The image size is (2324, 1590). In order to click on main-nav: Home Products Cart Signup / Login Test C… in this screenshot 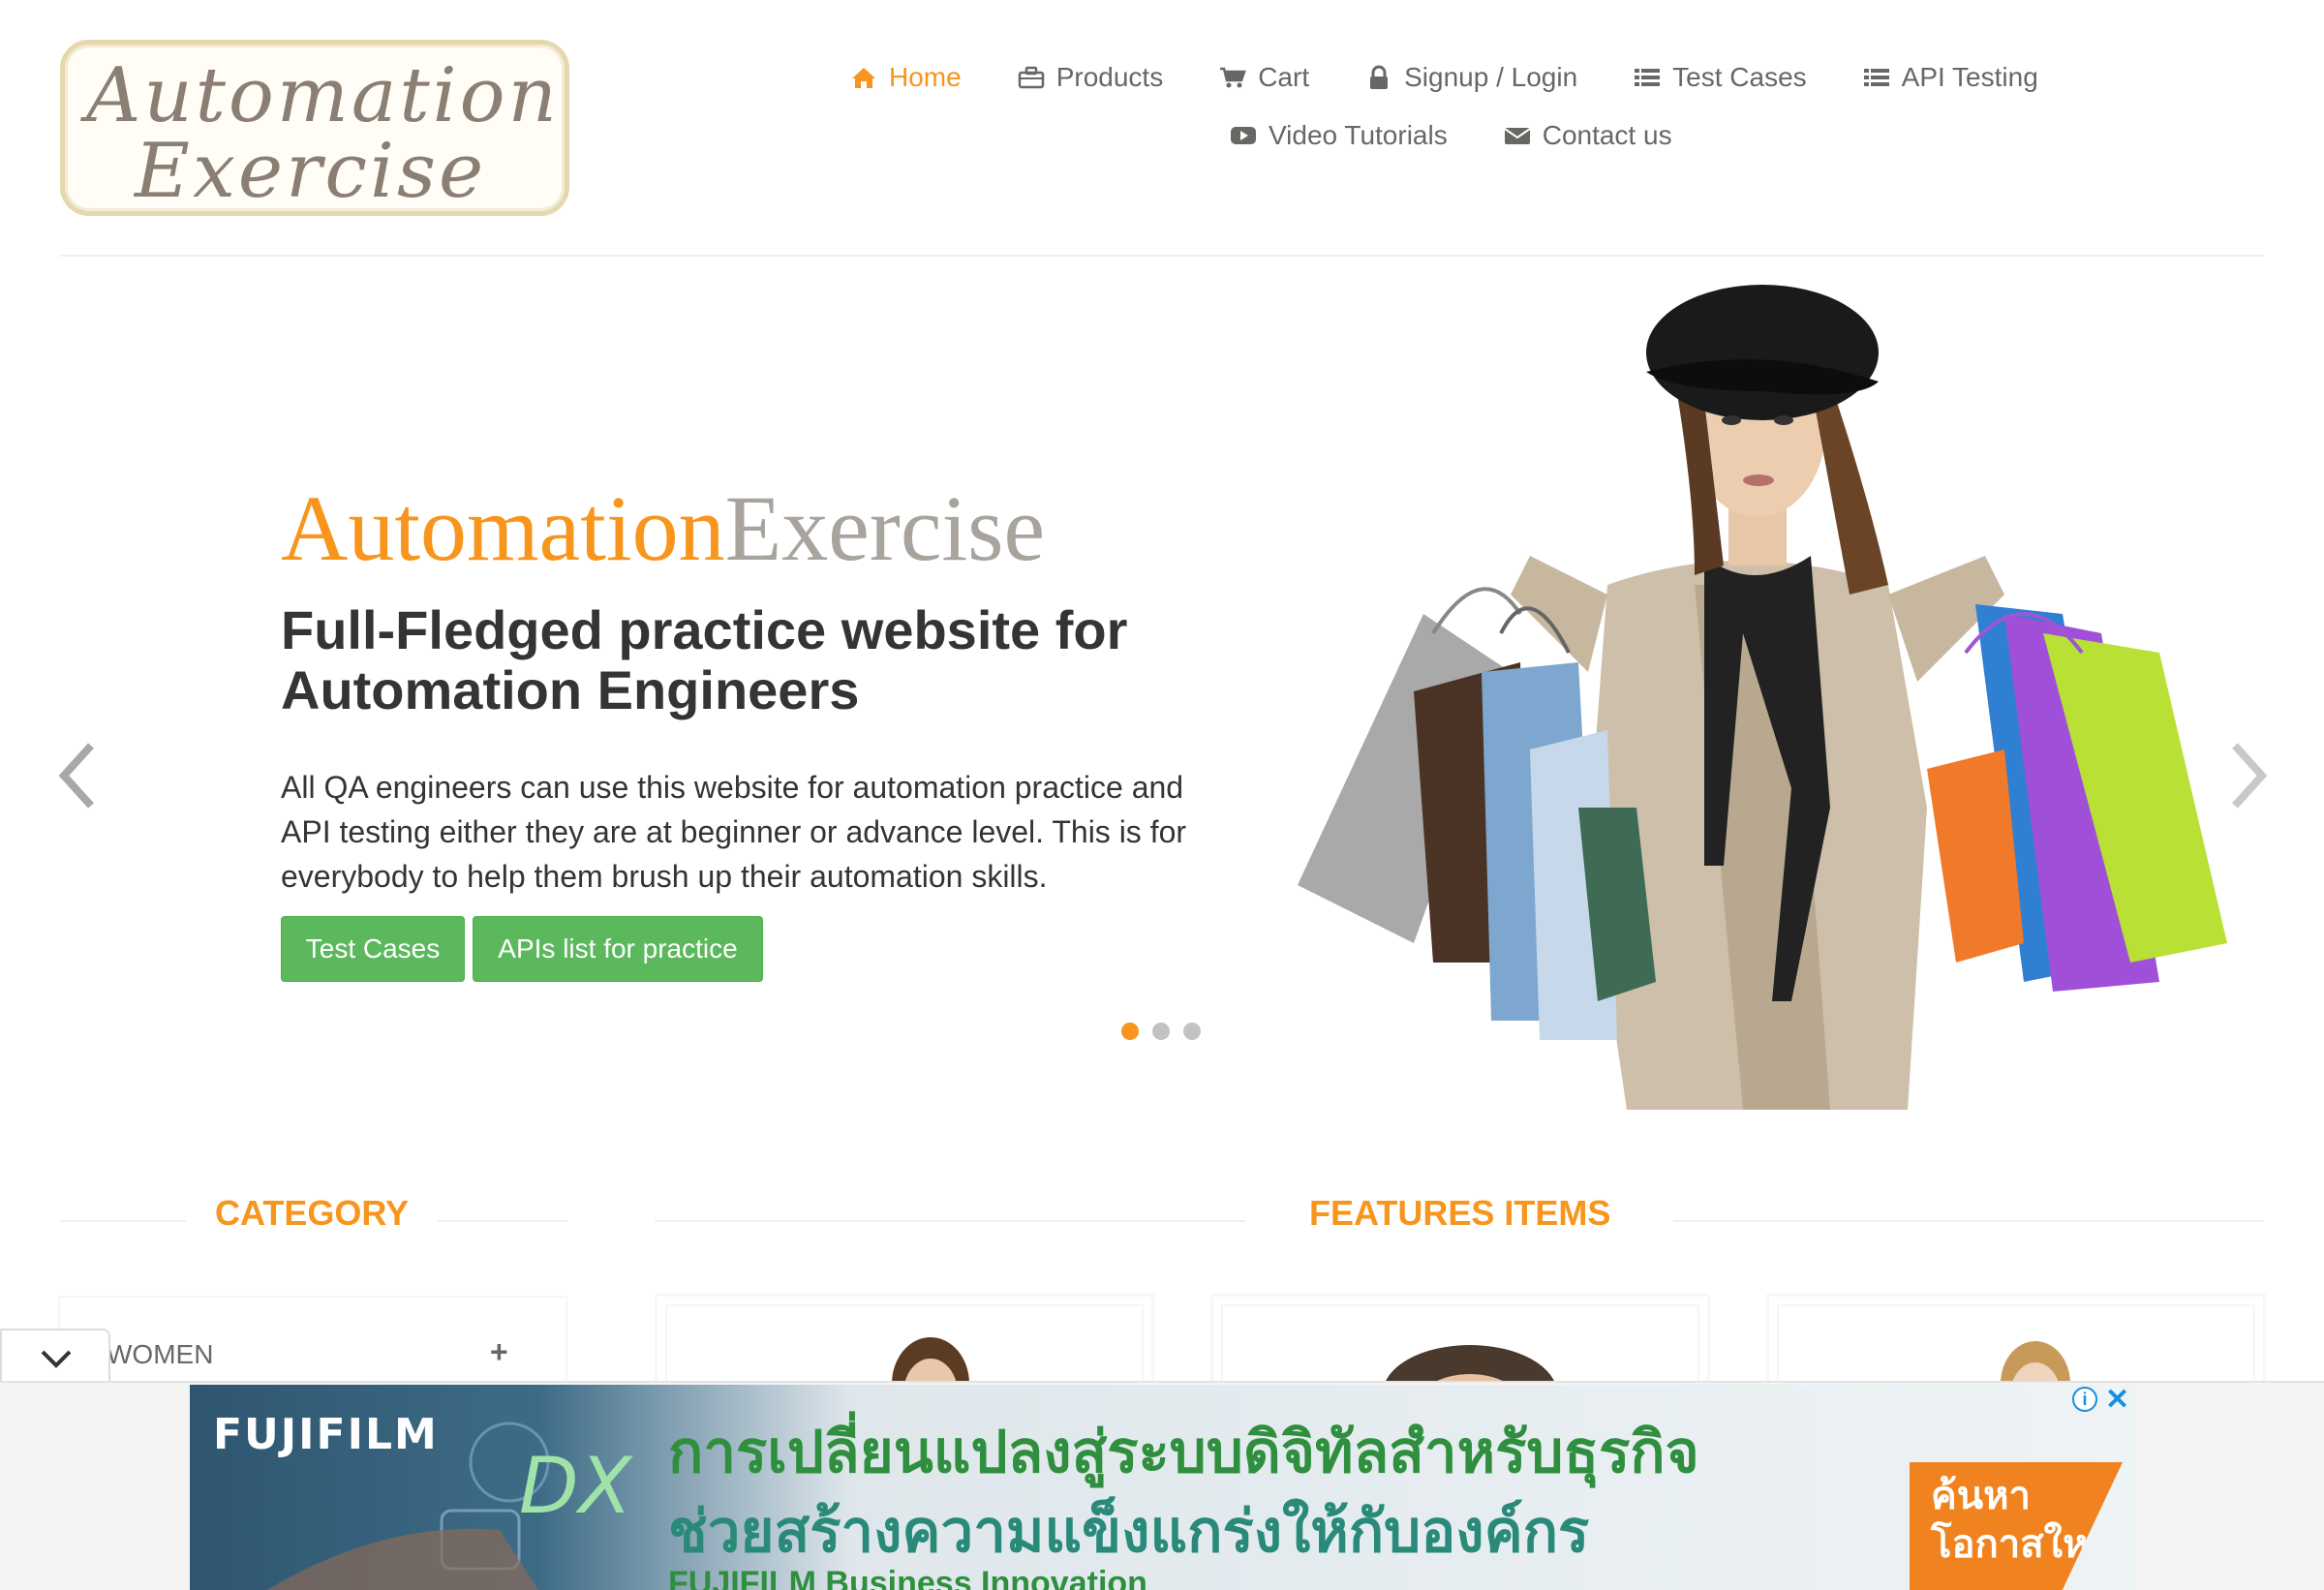, I will do `click(1481, 106)`.